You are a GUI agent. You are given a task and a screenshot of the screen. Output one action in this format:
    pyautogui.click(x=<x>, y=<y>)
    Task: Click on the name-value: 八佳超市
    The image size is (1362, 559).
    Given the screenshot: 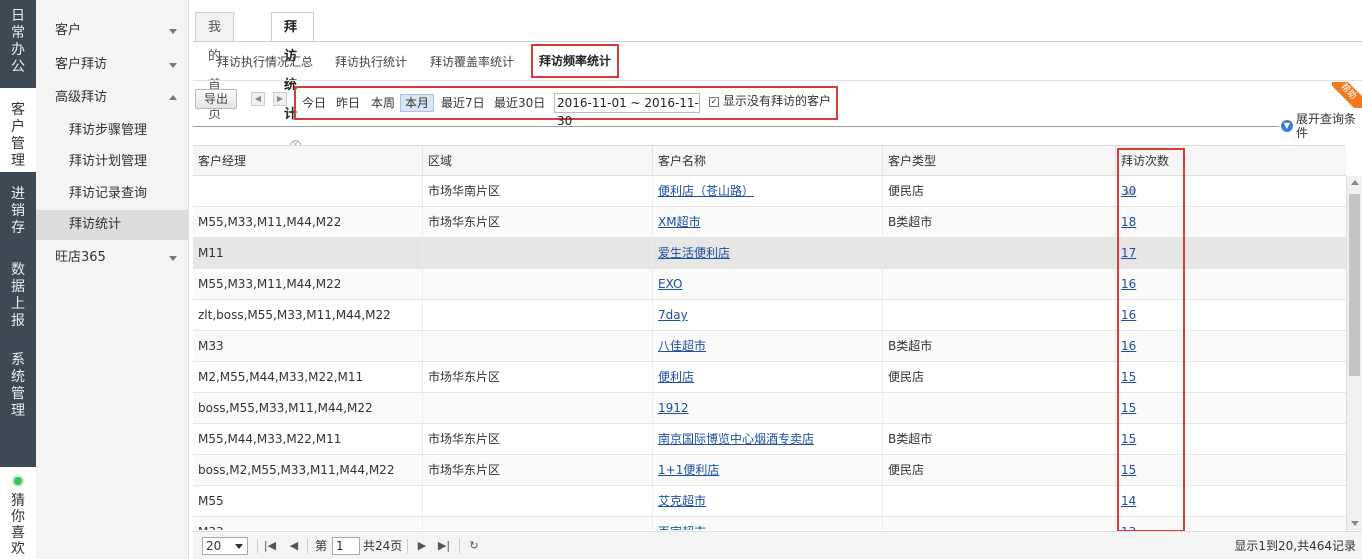 What is the action you would take?
    pyautogui.click(x=682, y=346)
    